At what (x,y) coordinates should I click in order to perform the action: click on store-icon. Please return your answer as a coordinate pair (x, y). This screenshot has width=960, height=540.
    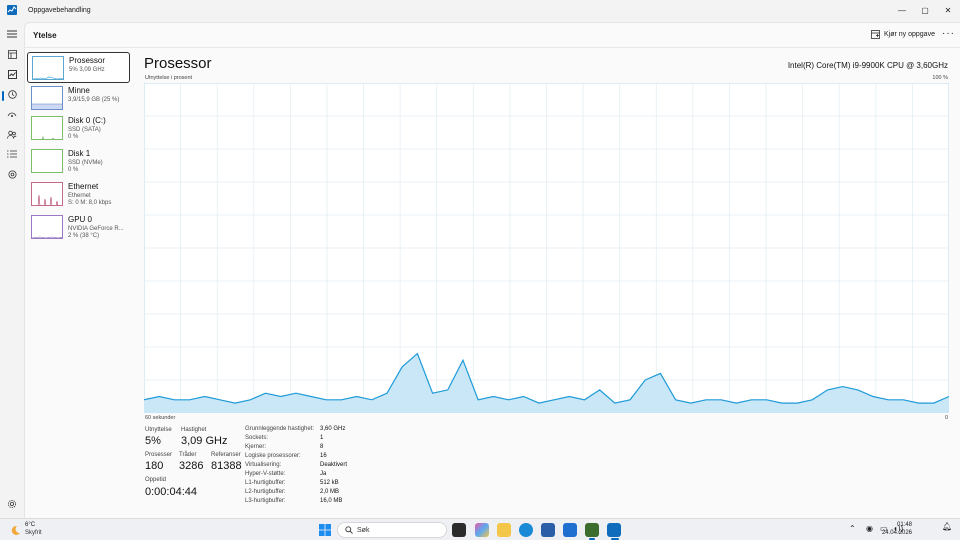
    Looking at the image, I should click on (548, 530).